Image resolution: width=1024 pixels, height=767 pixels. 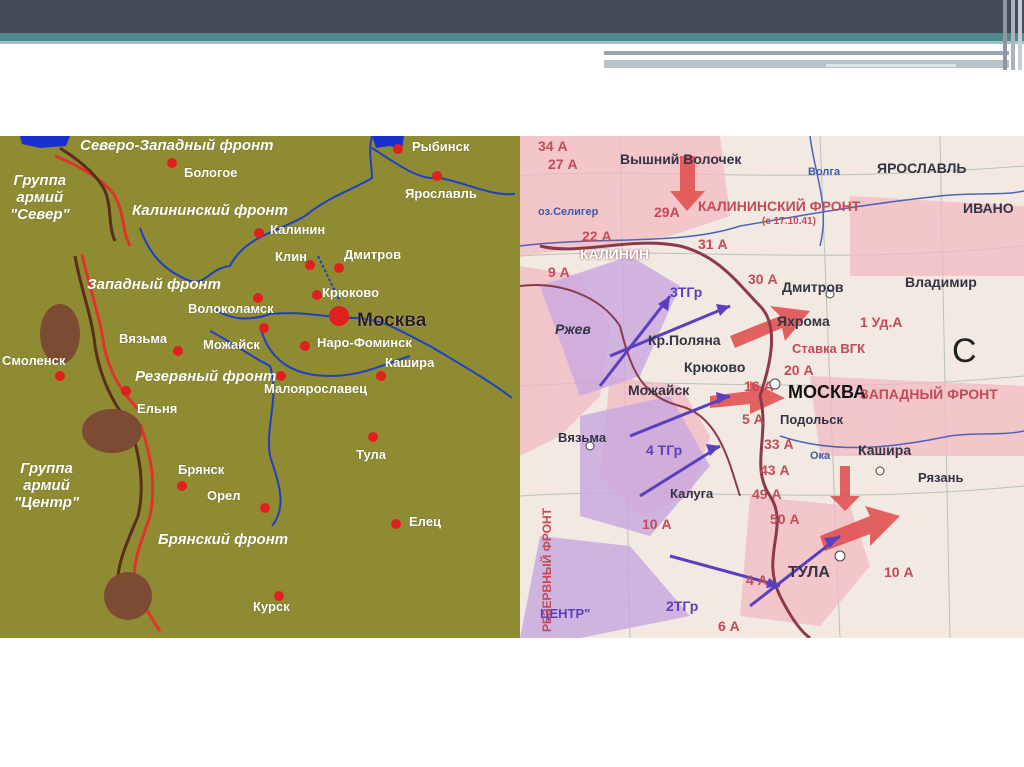 I want to click on army-label: 30 А, so click(x=763, y=279).